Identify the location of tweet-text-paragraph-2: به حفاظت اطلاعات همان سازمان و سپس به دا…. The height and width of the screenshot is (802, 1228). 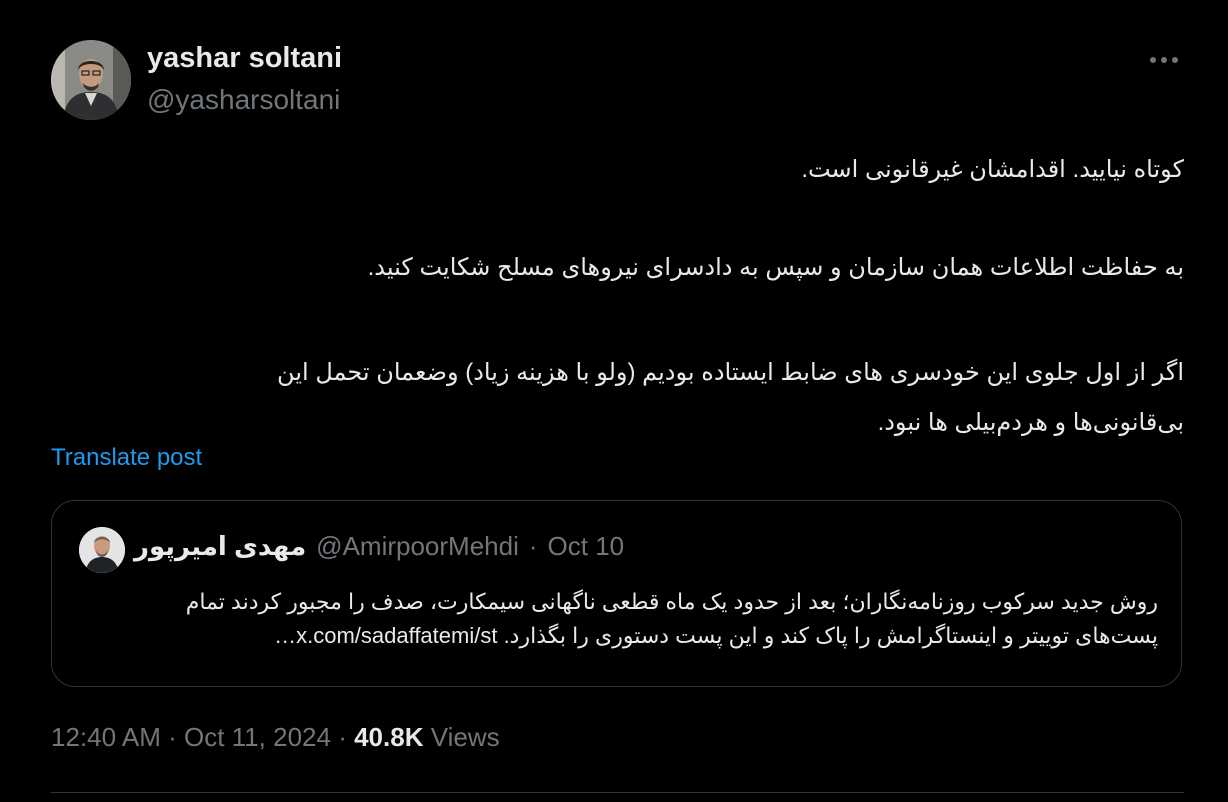
(652, 268).